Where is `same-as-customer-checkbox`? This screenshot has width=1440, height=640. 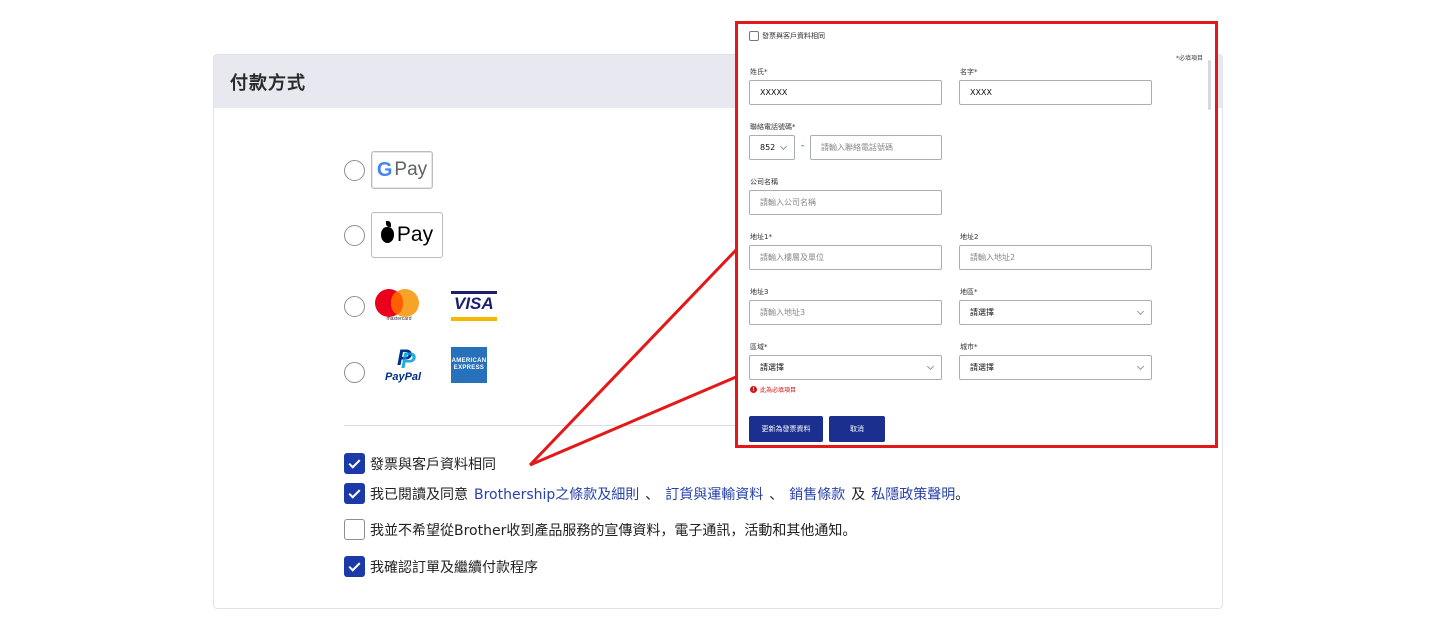 same-as-customer-checkbox is located at coordinates (354, 463).